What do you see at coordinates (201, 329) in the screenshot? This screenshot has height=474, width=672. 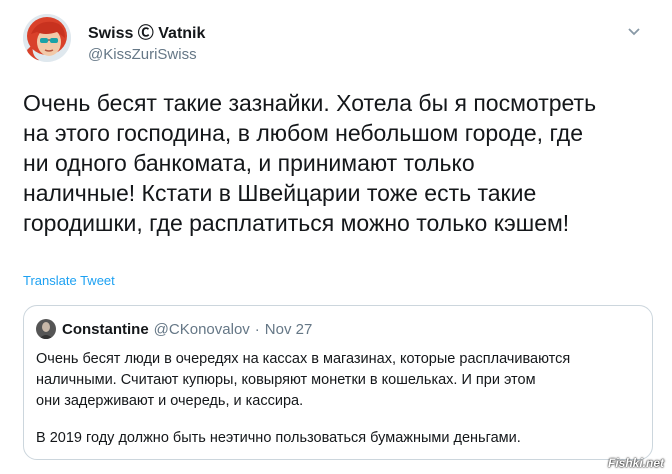 I see `quoted-author-handle: @CKonovalov` at bounding box center [201, 329].